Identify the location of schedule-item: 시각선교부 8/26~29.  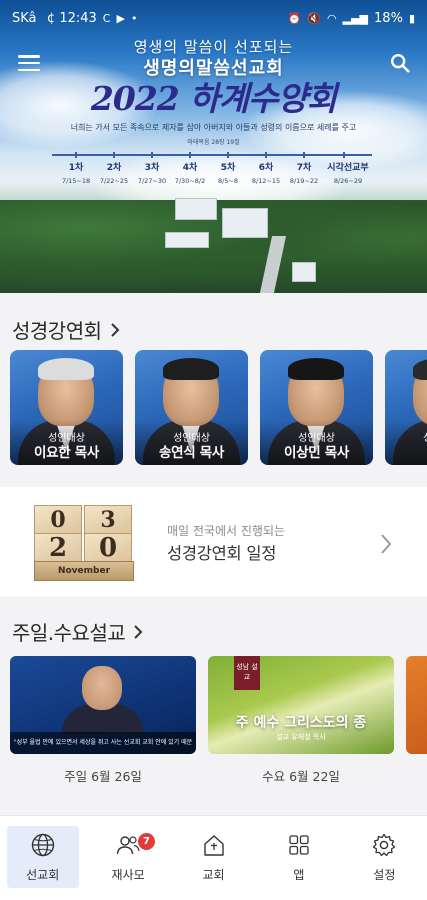
(348, 168).